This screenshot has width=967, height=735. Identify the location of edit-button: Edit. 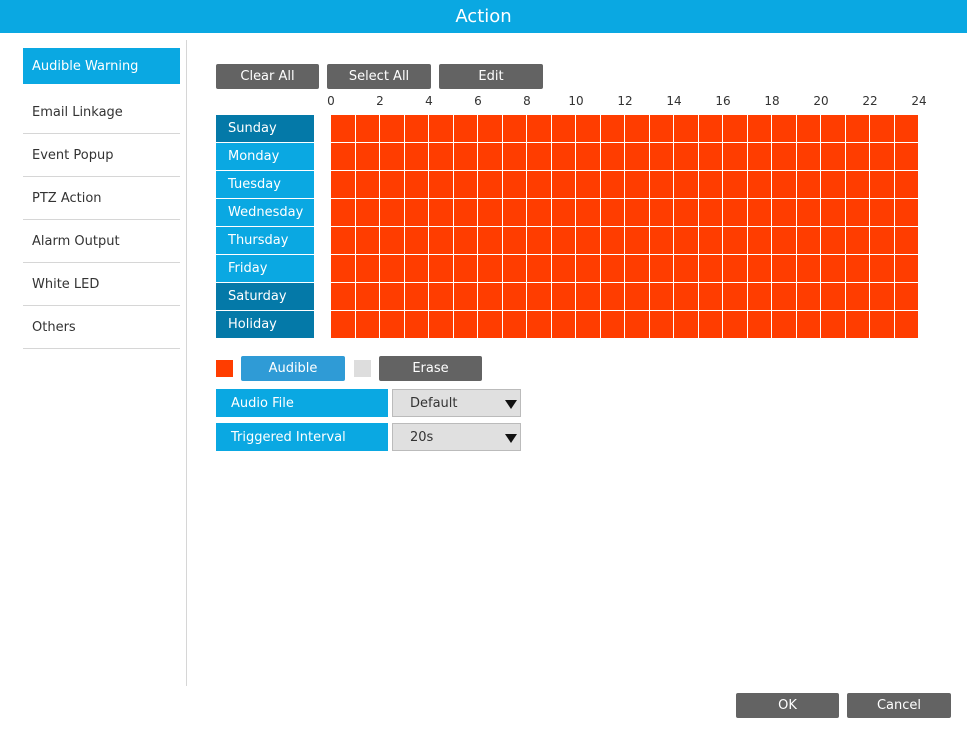
(491, 76).